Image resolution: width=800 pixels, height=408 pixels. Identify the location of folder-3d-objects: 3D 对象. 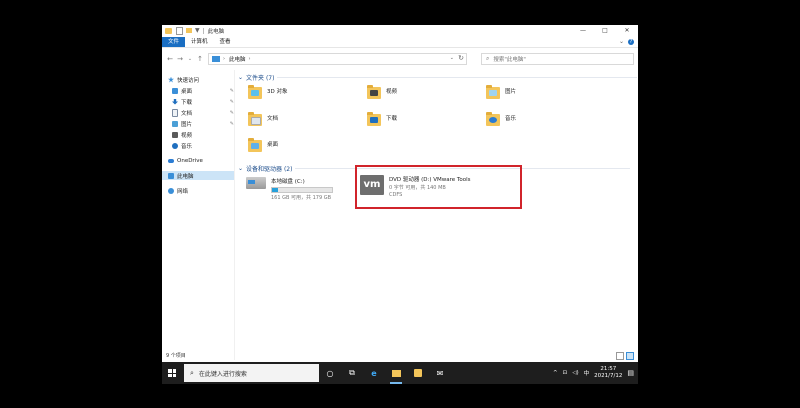
(268, 92).